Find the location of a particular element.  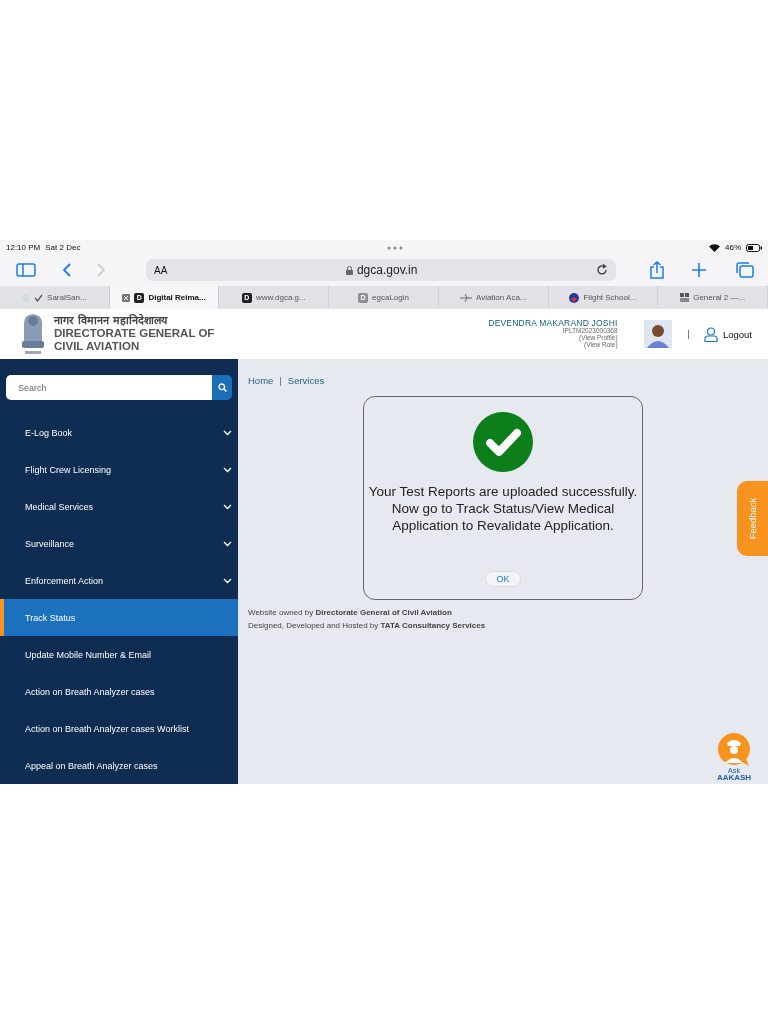

globe-icon is located at coordinates (574, 297).